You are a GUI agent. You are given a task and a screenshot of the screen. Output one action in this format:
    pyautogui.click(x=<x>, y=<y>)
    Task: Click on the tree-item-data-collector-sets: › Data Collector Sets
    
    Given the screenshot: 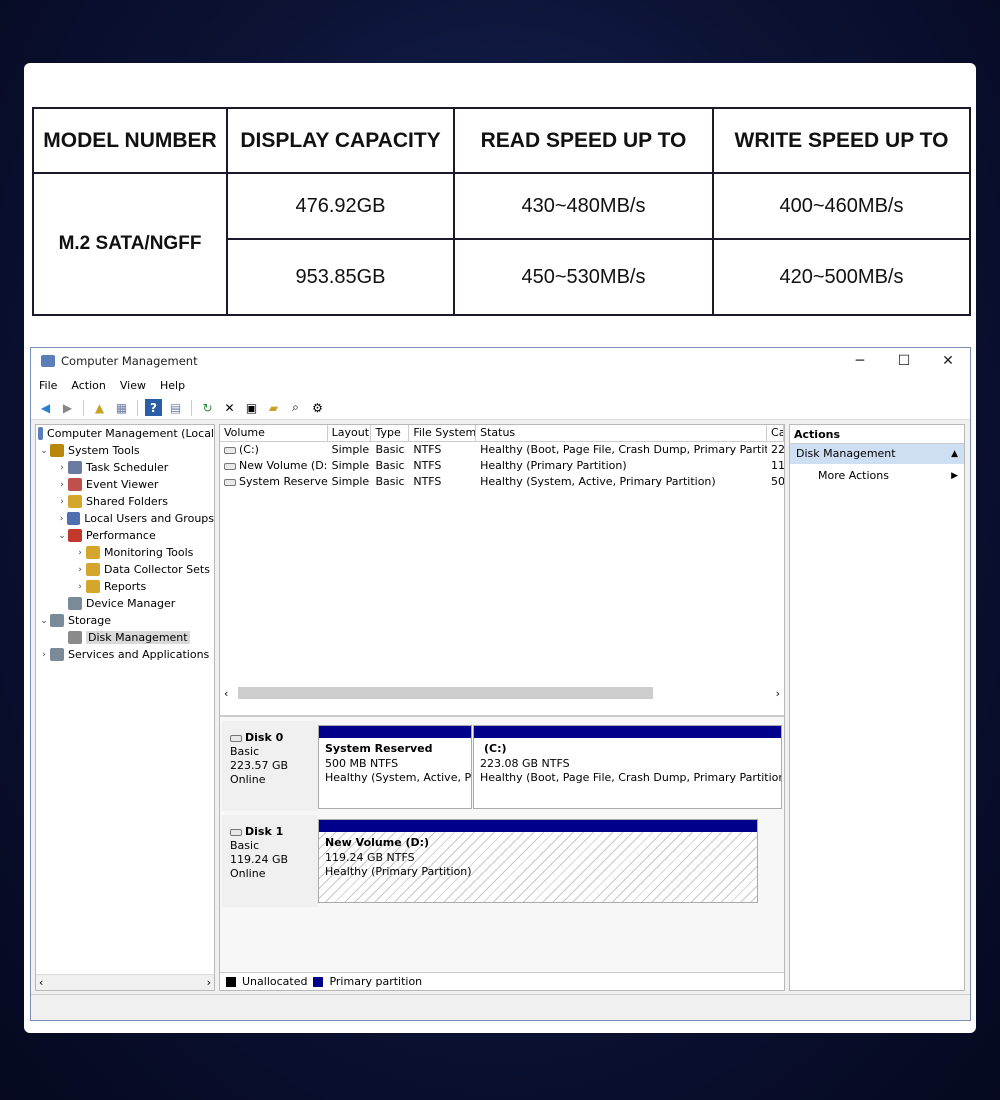 What is the action you would take?
    pyautogui.click(x=125, y=569)
    